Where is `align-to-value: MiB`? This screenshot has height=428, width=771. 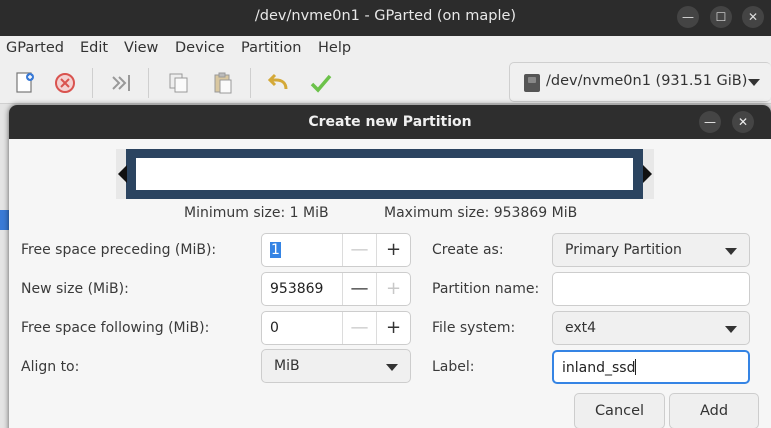
align-to-value: MiB is located at coordinates (287, 366).